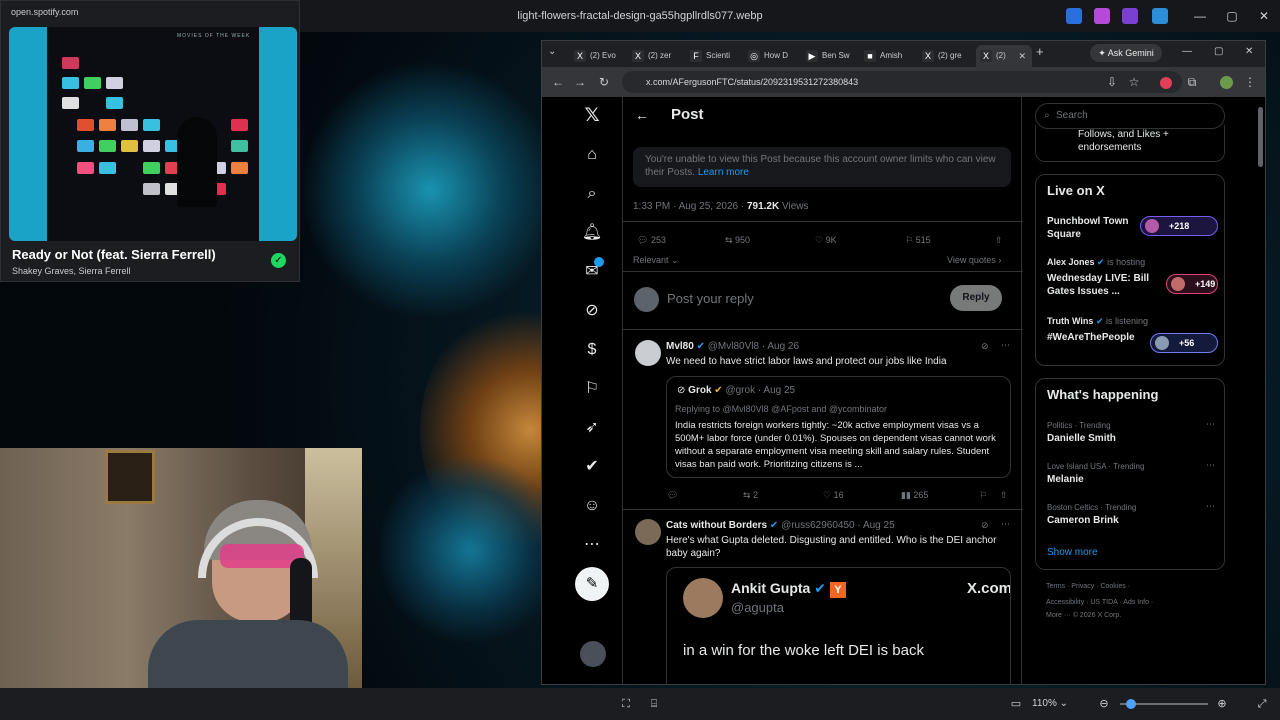  Describe the element at coordinates (604, 82) in the screenshot. I see `reload-icon: ↻` at that location.